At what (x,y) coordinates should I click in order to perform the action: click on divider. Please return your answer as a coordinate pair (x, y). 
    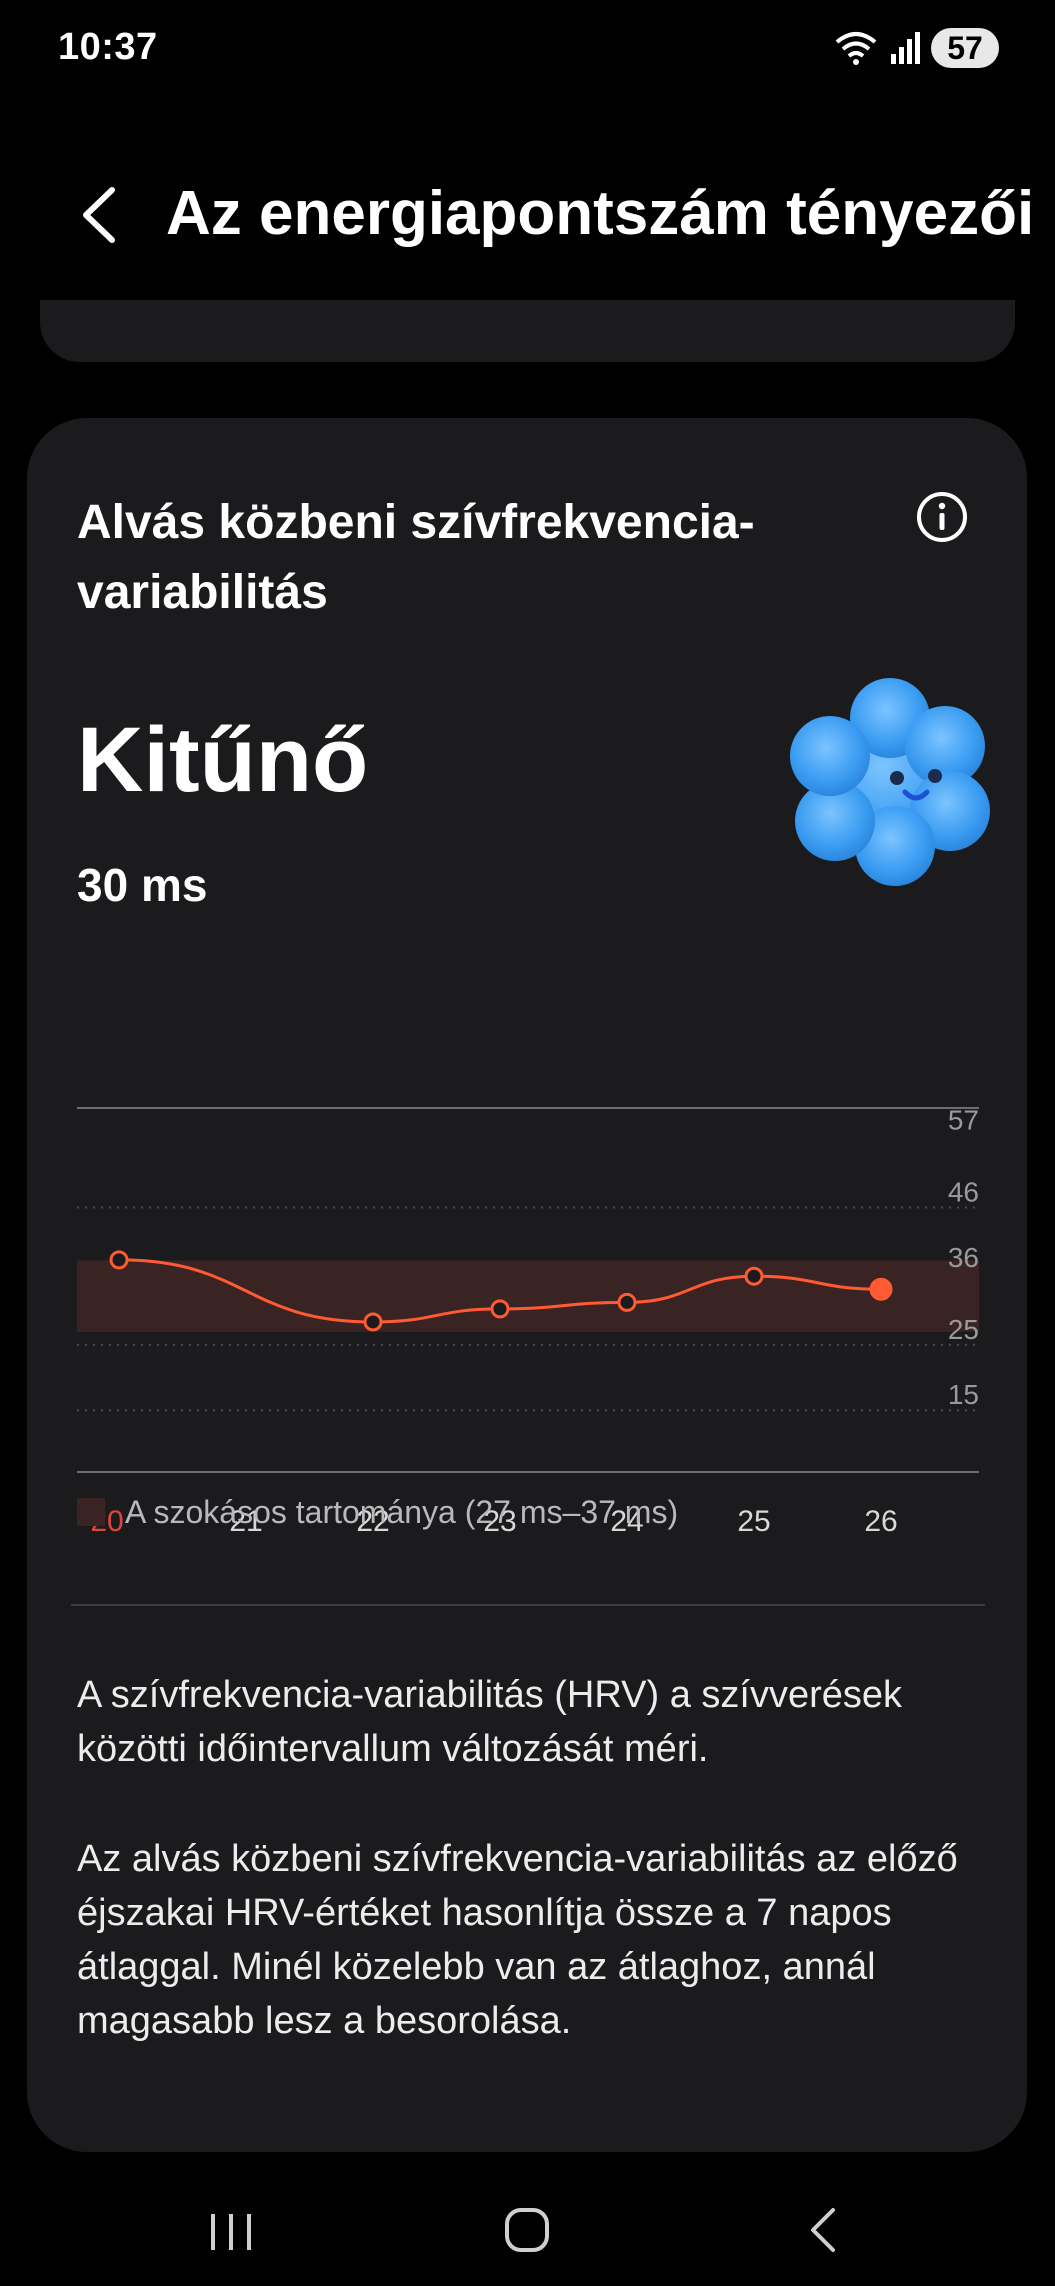
    Looking at the image, I should click on (528, 1605).